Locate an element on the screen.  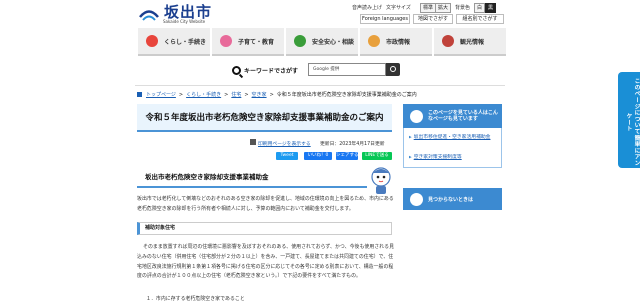
question-icon is located at coordinates (416, 199).